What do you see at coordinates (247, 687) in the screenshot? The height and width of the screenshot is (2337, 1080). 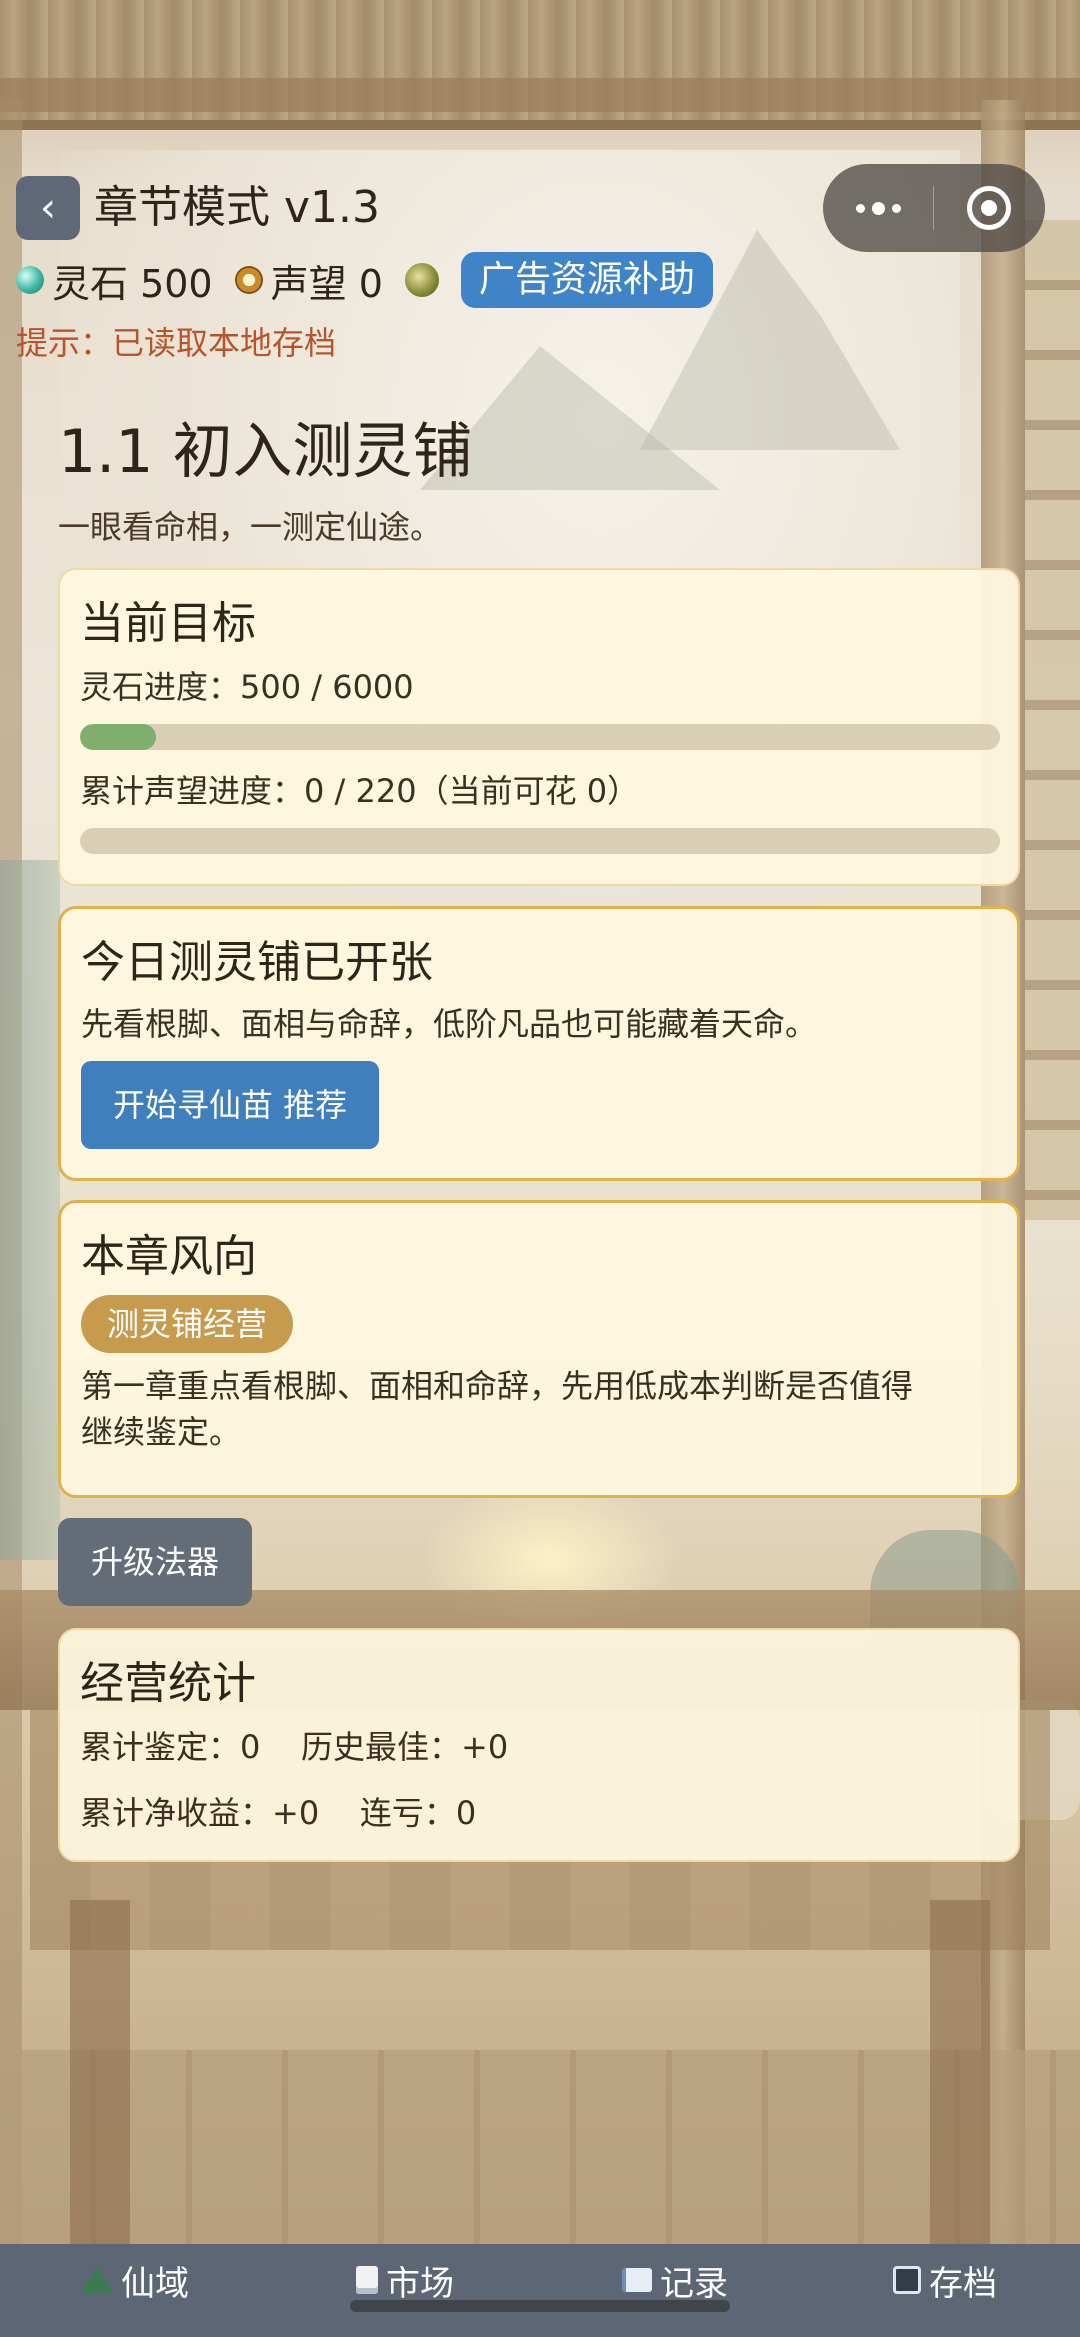 I see `stone-progress-text: 灵石进度：500 / 6000` at bounding box center [247, 687].